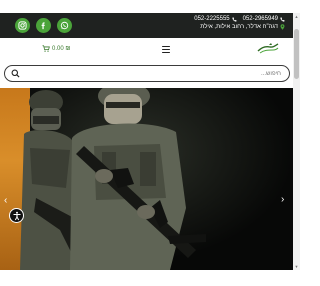 This screenshot has height=286, width=320. Describe the element at coordinates (46, 48) in the screenshot. I see `cart-icon` at that location.